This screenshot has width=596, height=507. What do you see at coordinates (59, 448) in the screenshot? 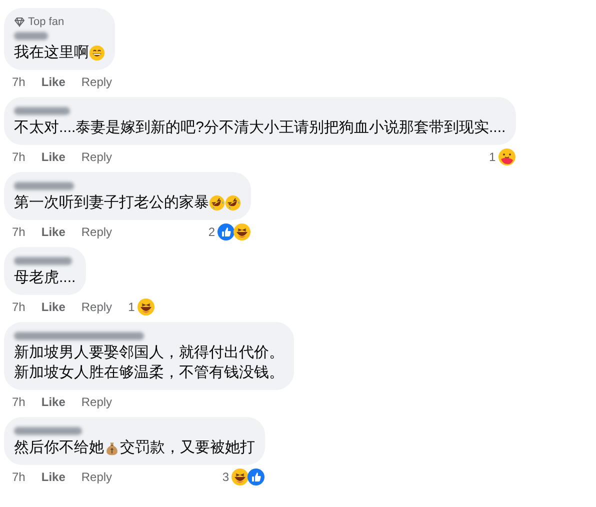
I see `comment-text: 然后你不给她` at bounding box center [59, 448].